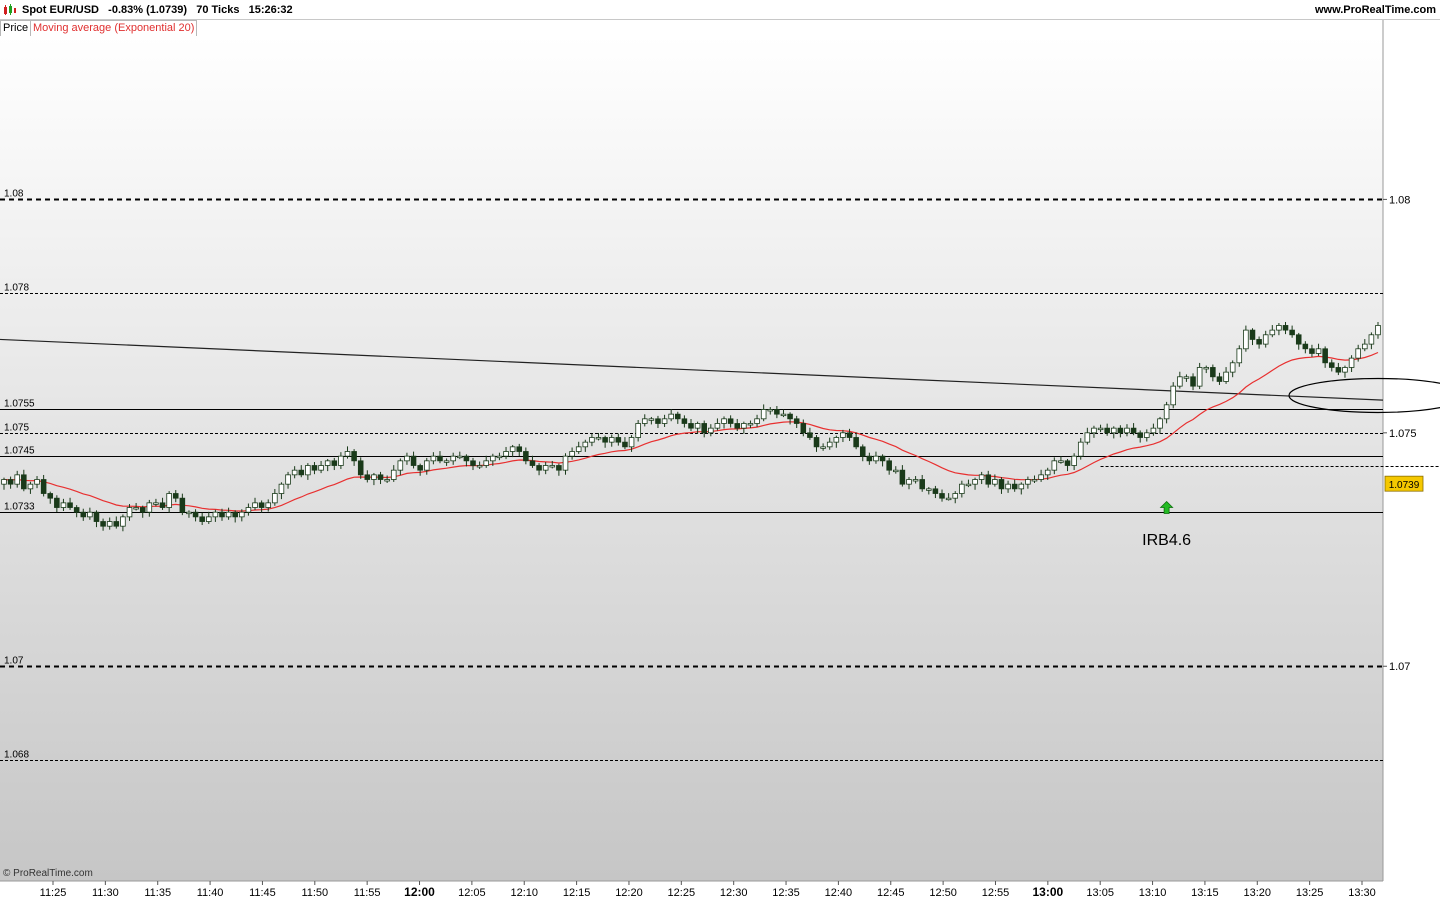 The image size is (1440, 900). What do you see at coordinates (891, 893) in the screenshot?
I see `x-tick-label: 12:45` at bounding box center [891, 893].